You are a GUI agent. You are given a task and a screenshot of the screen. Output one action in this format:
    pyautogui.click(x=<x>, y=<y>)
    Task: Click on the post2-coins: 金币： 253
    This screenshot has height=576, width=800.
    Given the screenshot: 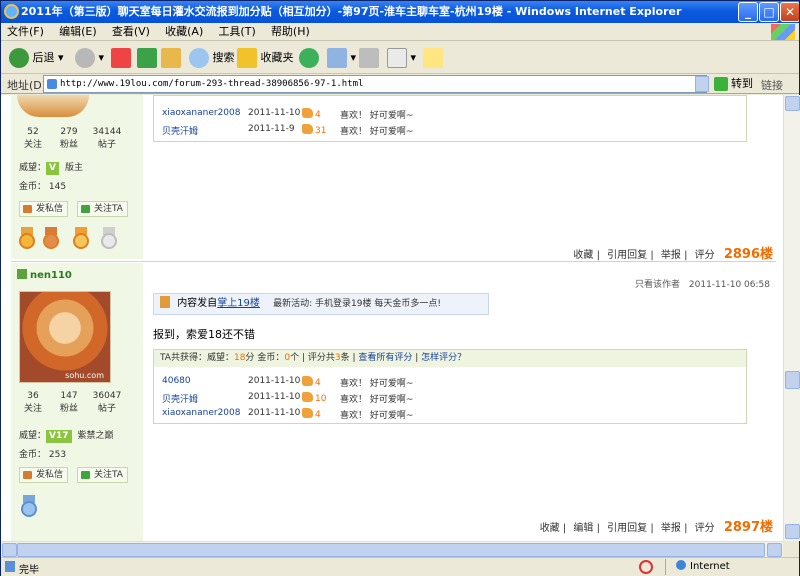 What is the action you would take?
    pyautogui.click(x=43, y=455)
    